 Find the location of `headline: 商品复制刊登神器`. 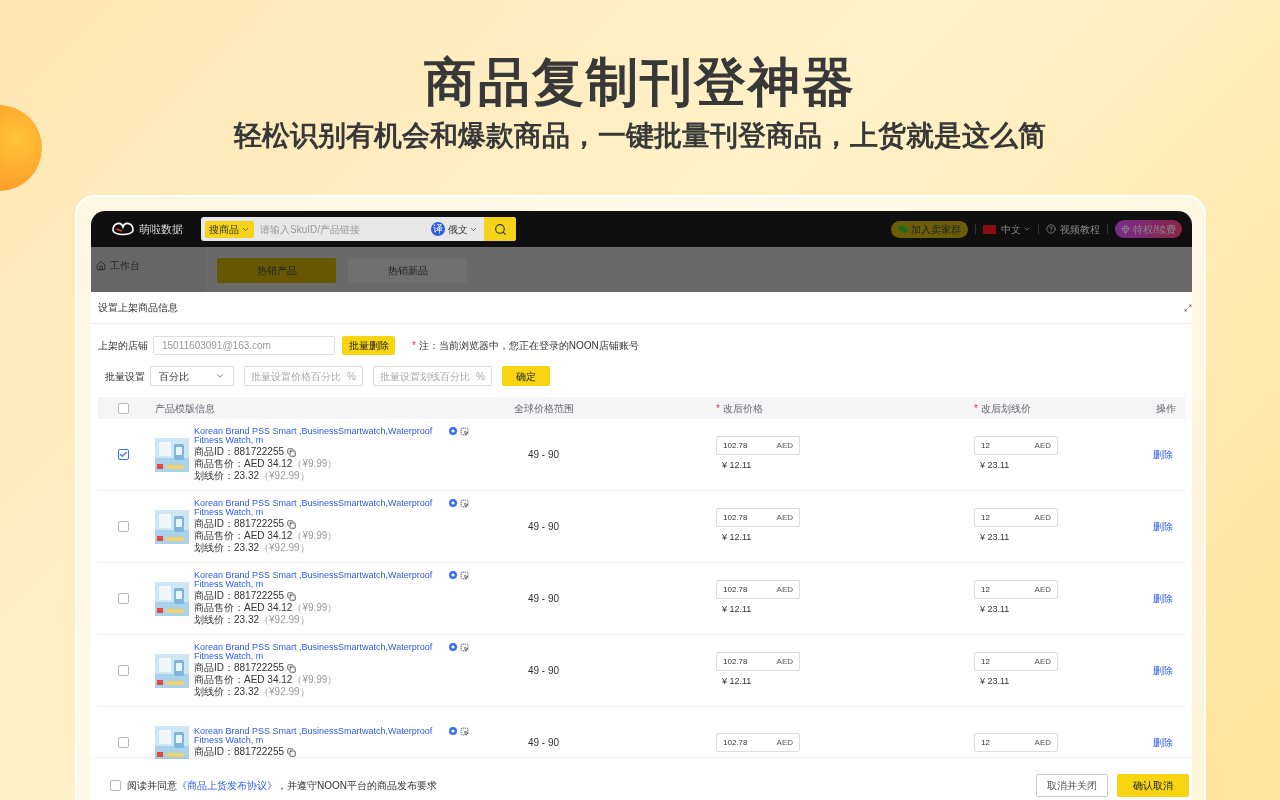

headline: 商品复制刊登神器 is located at coordinates (640, 82).